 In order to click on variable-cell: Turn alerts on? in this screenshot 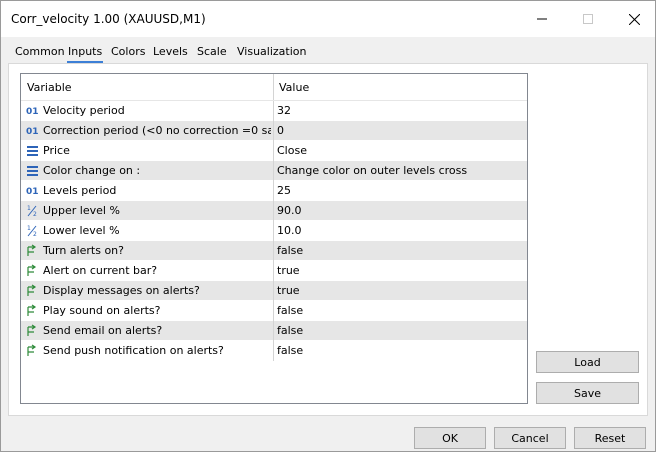, I will do `click(83, 250)`.